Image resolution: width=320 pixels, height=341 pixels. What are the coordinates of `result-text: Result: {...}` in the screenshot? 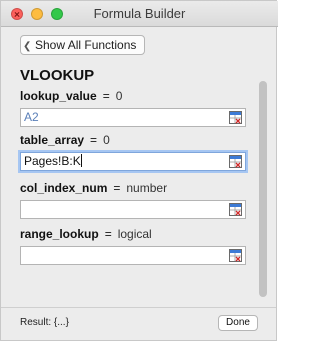 It's located at (44, 322).